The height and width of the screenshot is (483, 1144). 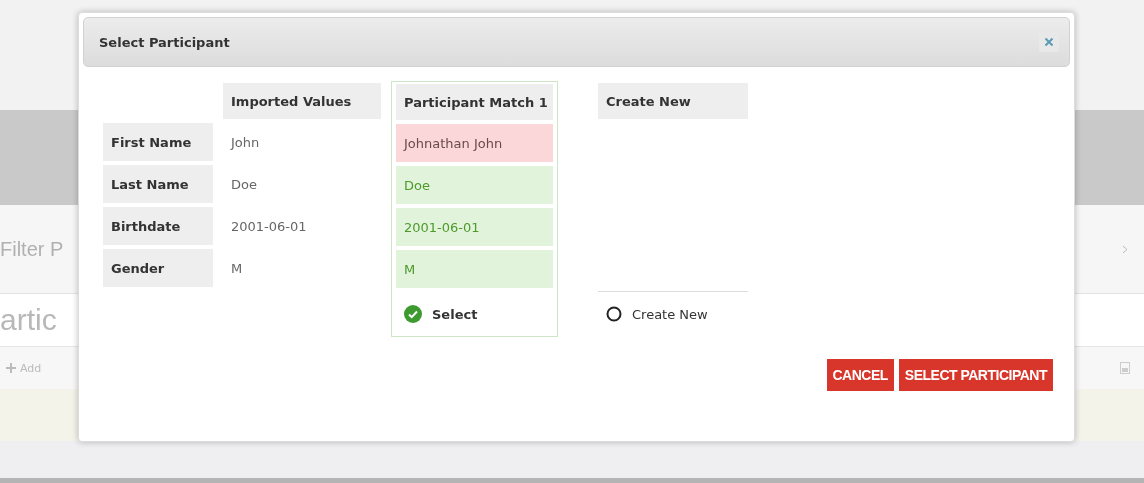 What do you see at coordinates (657, 314) in the screenshot?
I see `option-radio: Create New` at bounding box center [657, 314].